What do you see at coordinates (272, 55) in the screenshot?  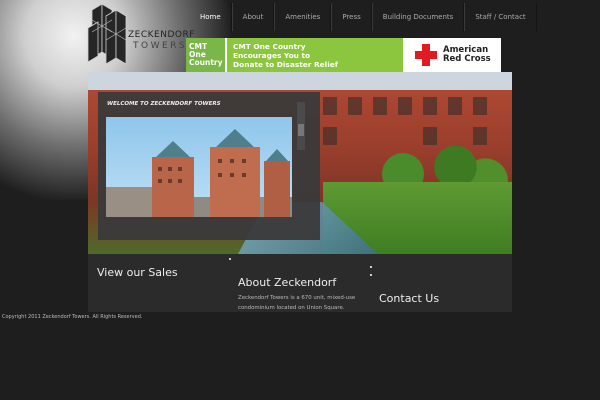 I see `banner-headline-line2: Encourages You to` at bounding box center [272, 55].